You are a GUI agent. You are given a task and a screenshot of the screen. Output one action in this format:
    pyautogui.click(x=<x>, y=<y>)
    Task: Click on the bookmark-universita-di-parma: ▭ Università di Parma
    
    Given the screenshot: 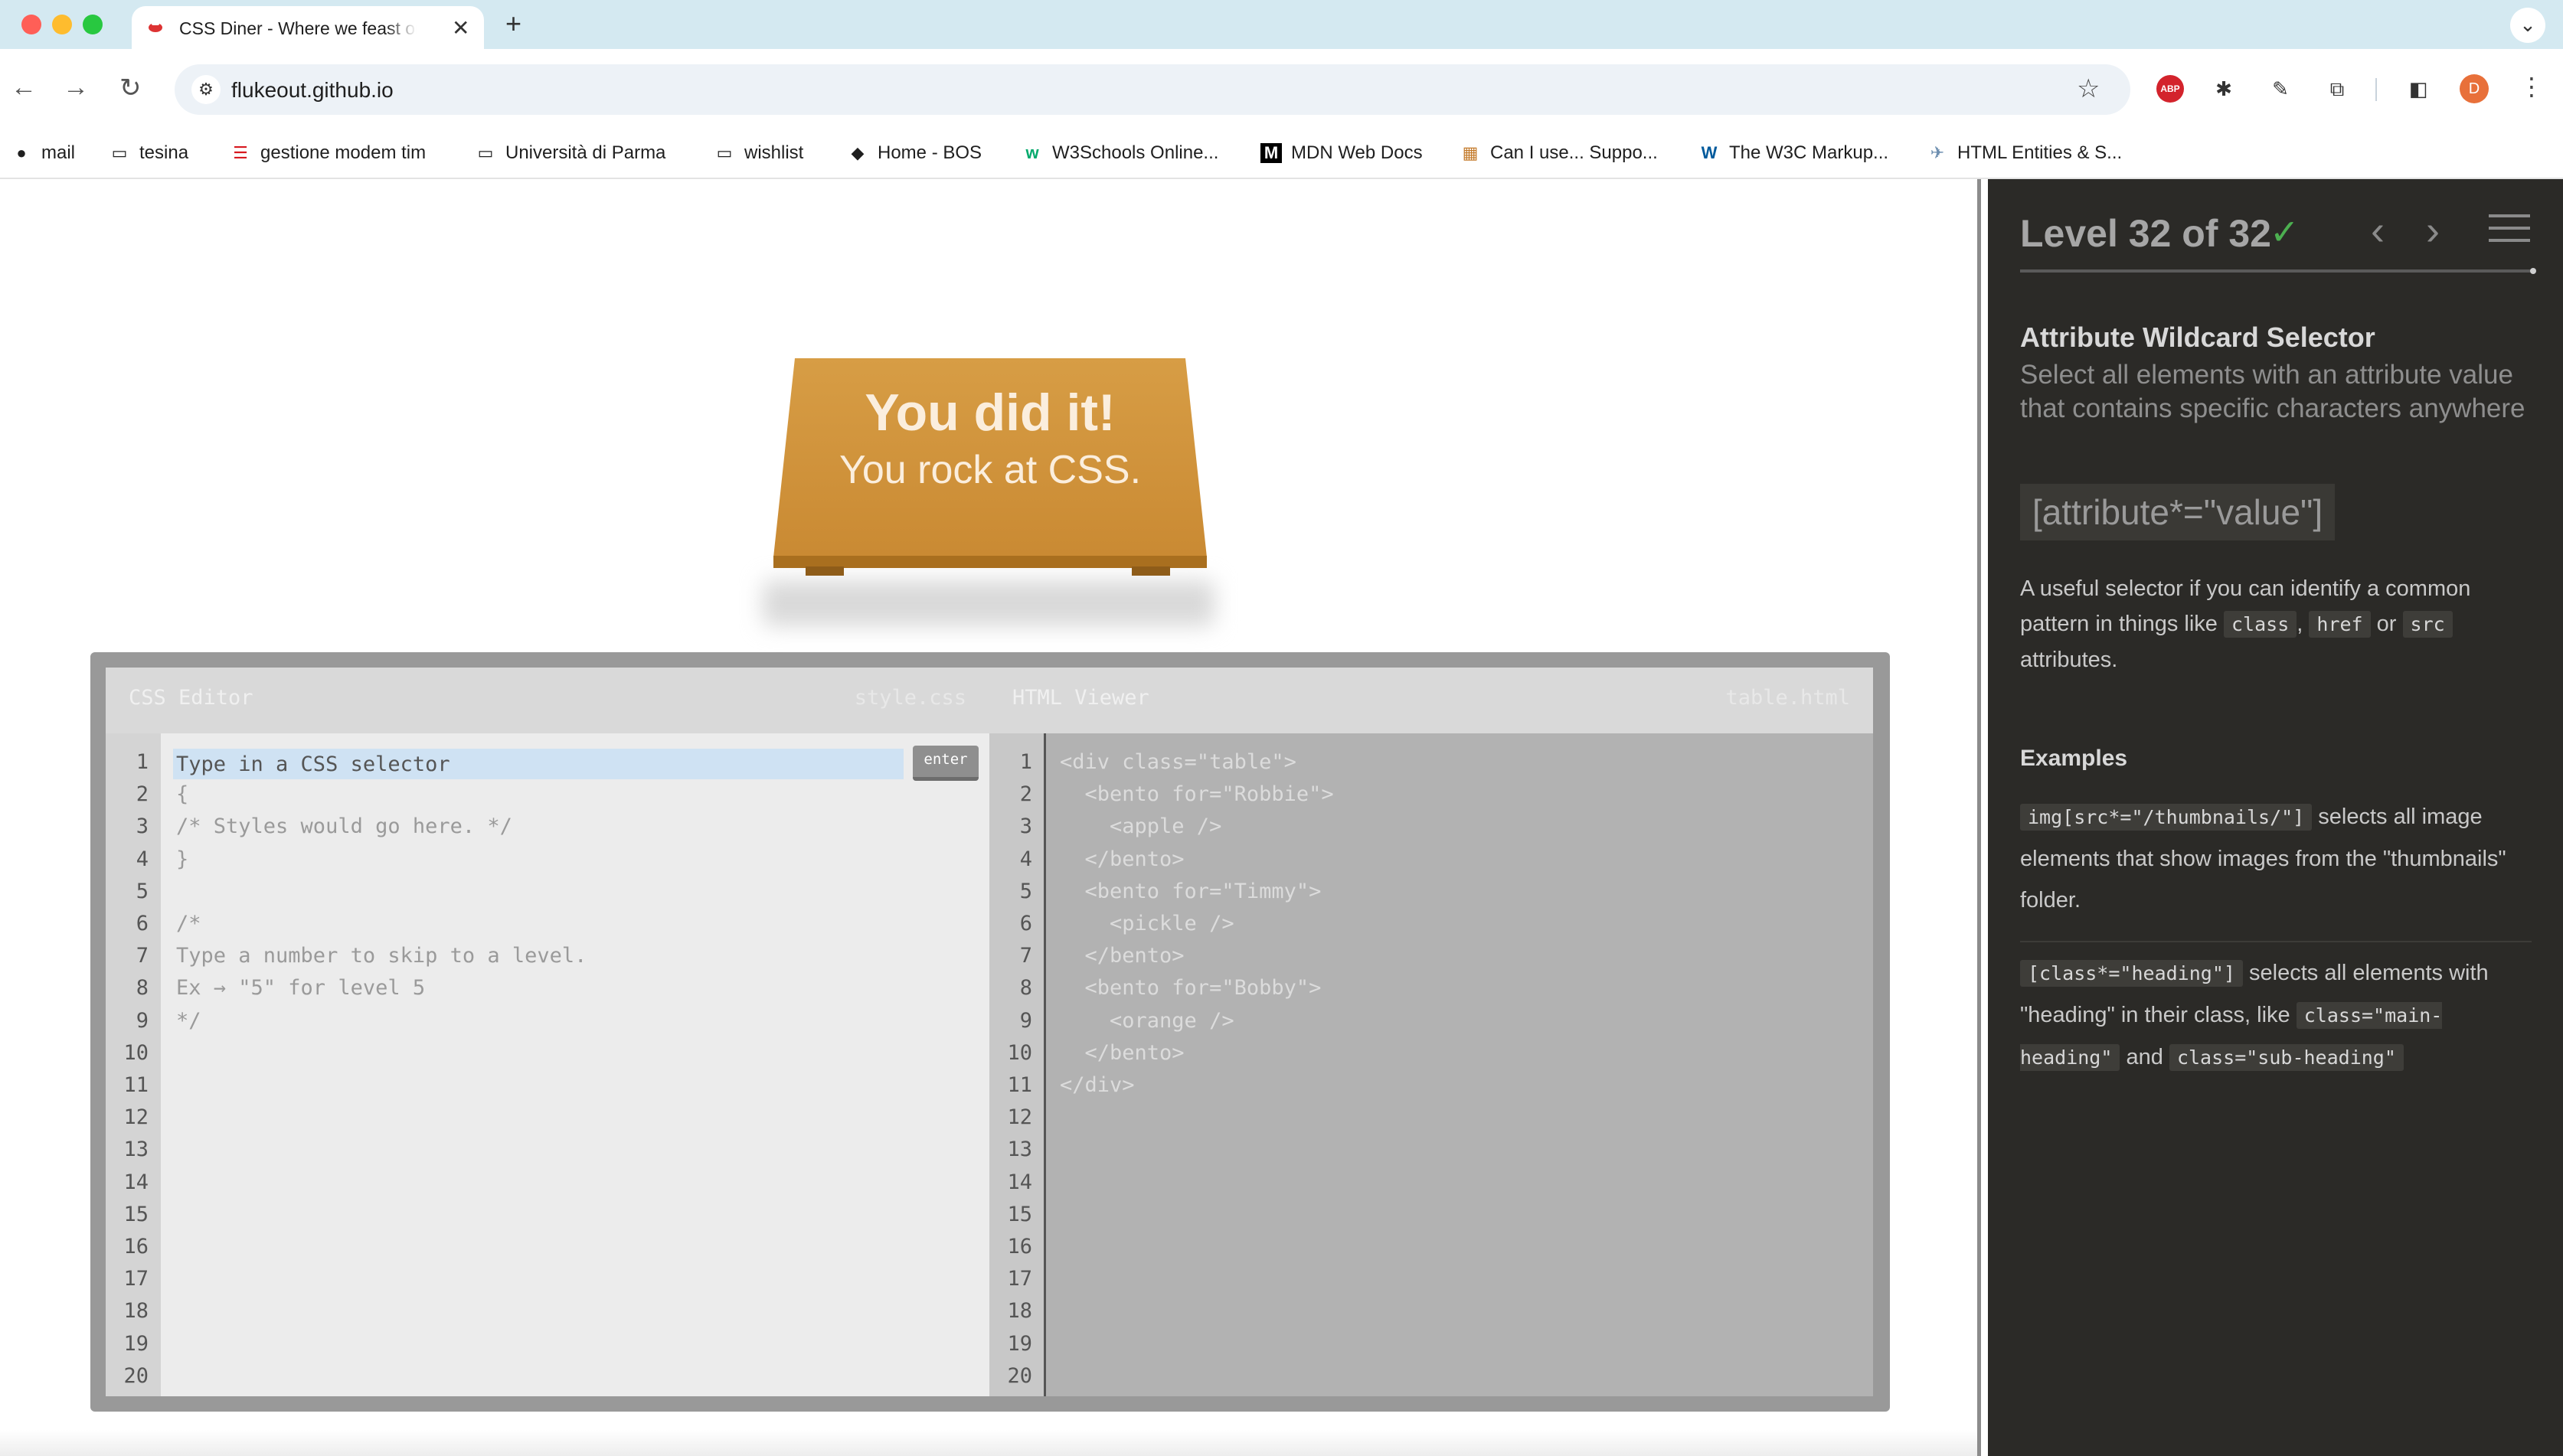 What is the action you would take?
    pyautogui.click(x=570, y=153)
    